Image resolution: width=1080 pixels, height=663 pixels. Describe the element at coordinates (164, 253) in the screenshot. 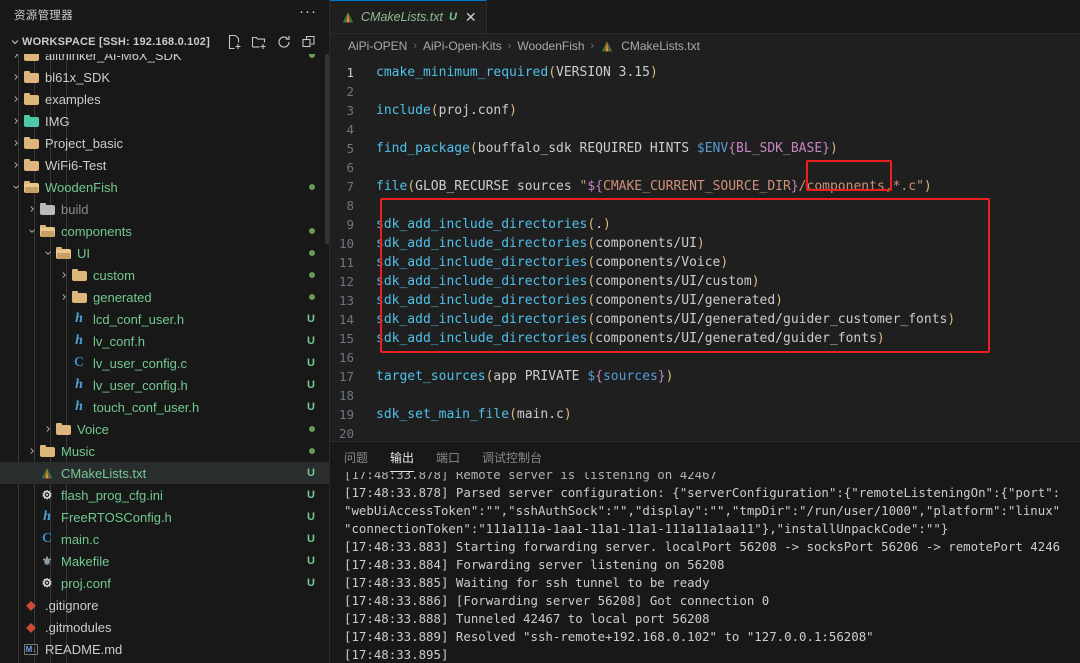

I see `tree-folder-row: UI` at that location.